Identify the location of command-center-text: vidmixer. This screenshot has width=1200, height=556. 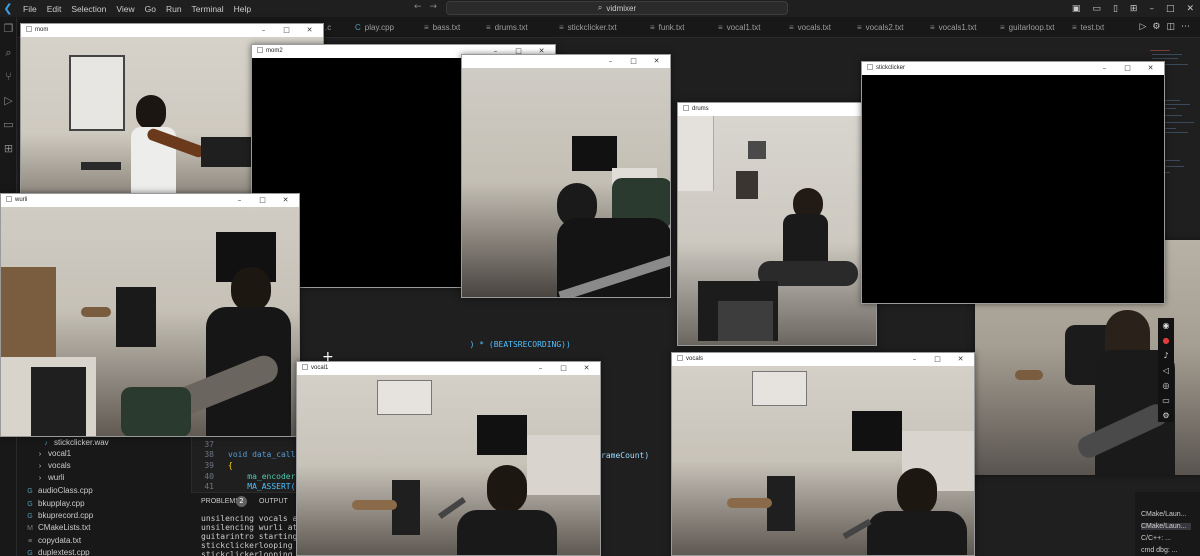
(621, 8).